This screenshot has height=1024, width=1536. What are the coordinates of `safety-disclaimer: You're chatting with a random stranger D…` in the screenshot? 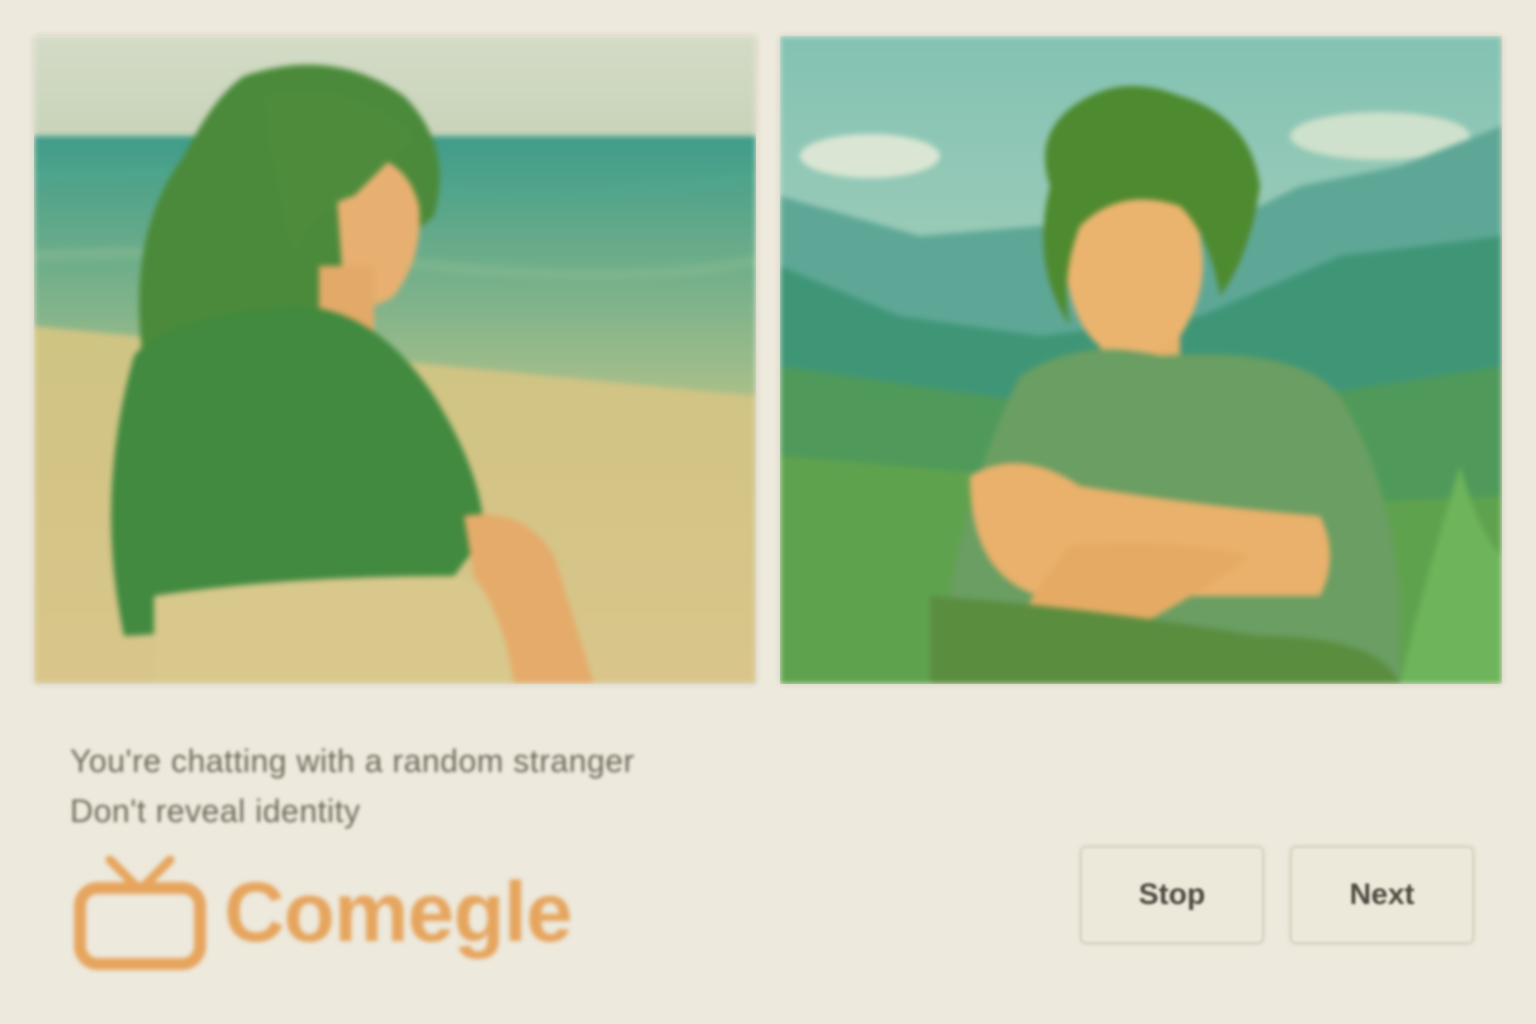 It's located at (450, 786).